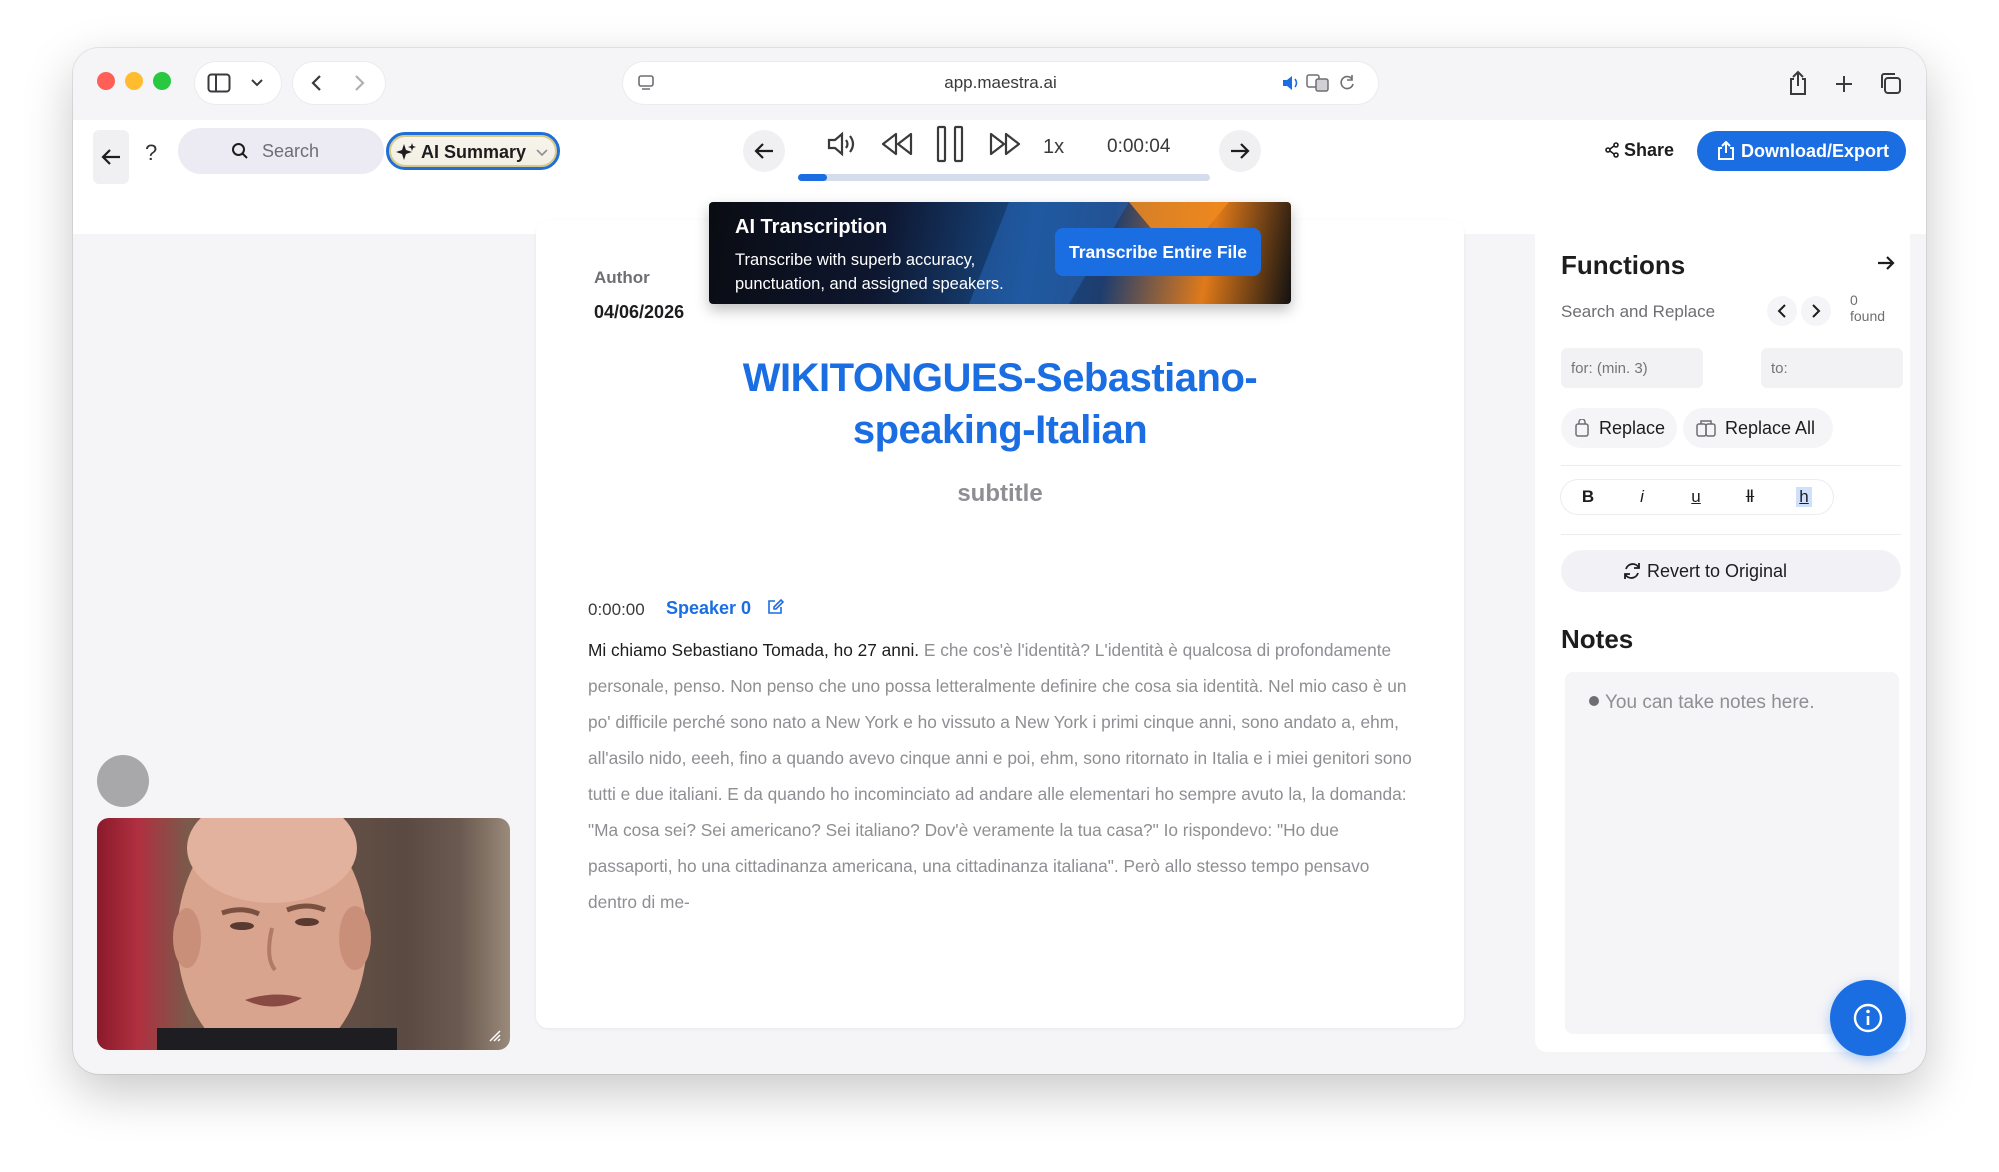  I want to click on match-count-number: 0, so click(1854, 300).